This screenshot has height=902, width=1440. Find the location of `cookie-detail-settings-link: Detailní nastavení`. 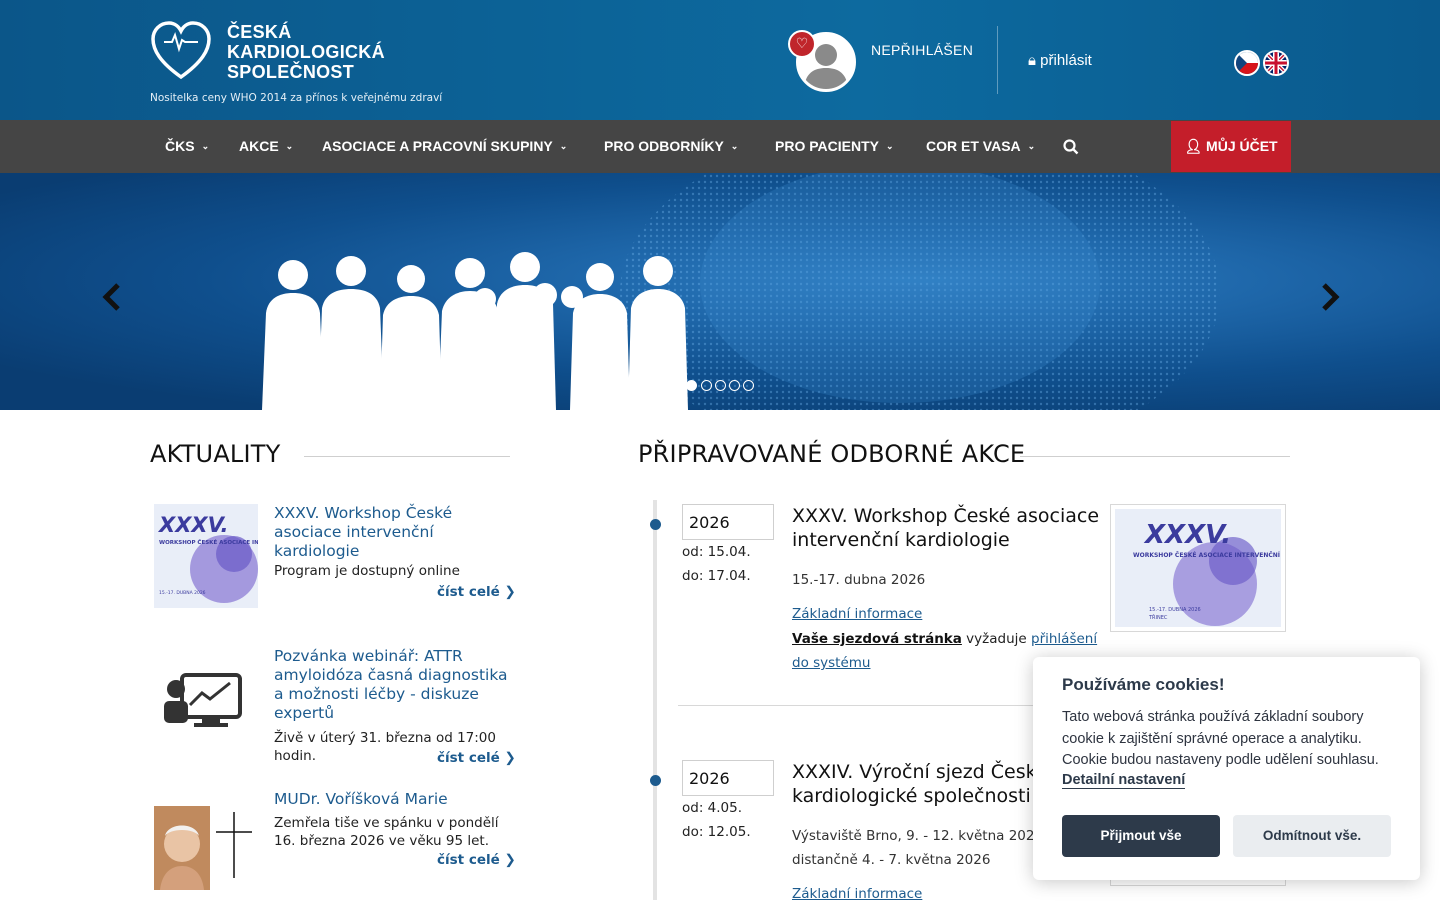

cookie-detail-settings-link: Detailní nastavení is located at coordinates (1124, 780).